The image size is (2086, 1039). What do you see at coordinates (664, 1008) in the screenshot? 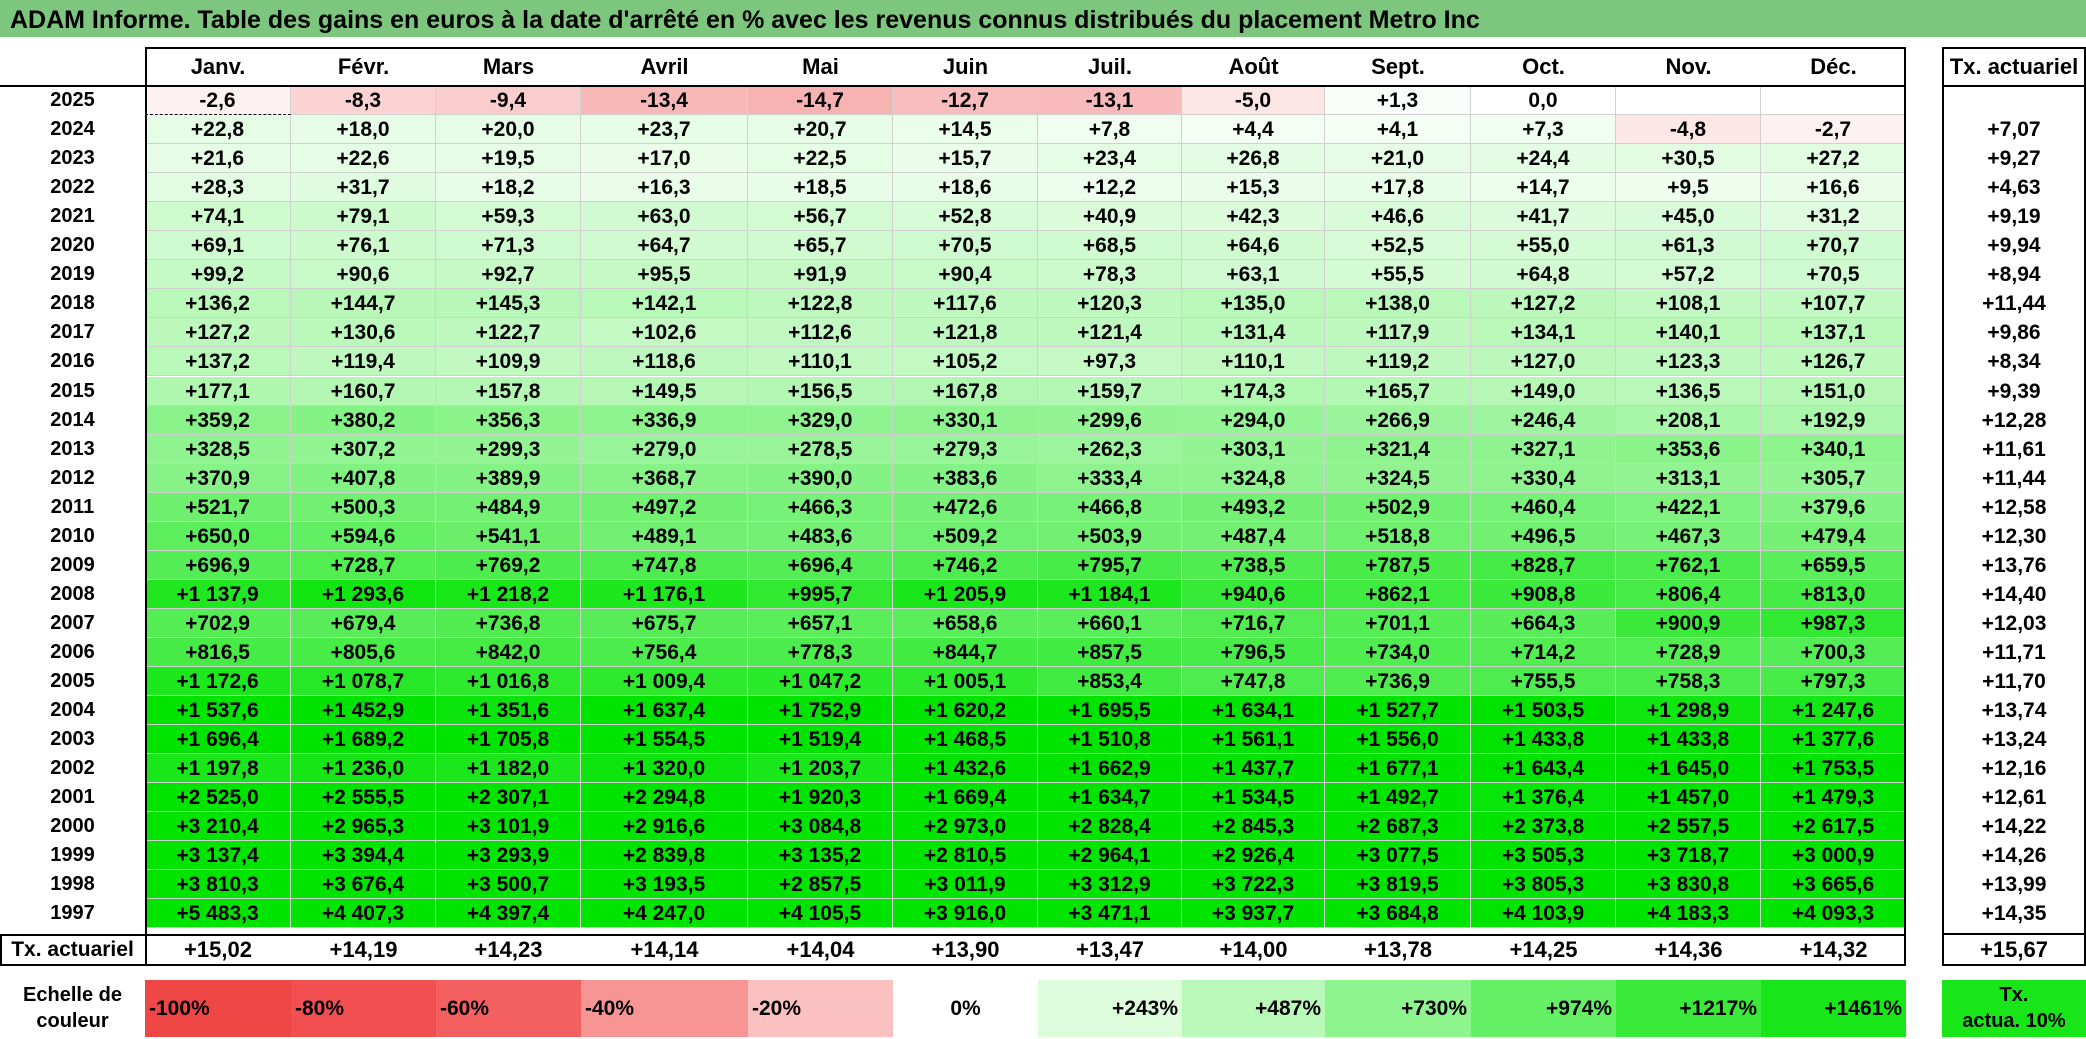
I see `scale-step: -40%` at bounding box center [664, 1008].